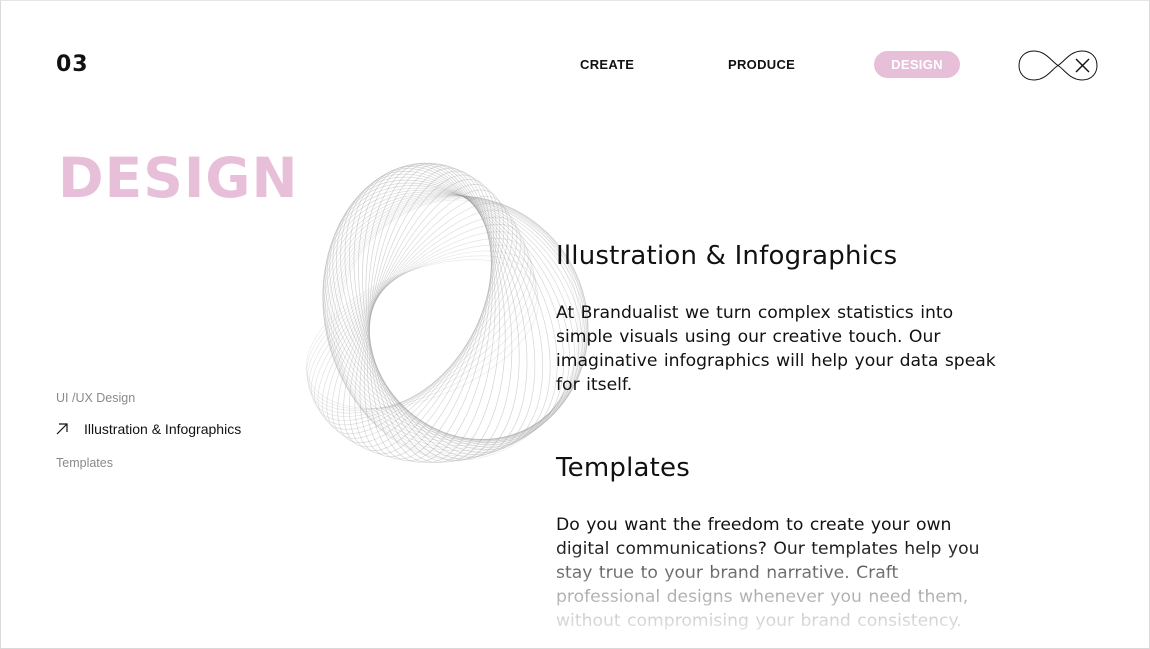 Image resolution: width=1150 pixels, height=649 pixels. What do you see at coordinates (727, 256) in the screenshot?
I see `section-heading-illustration: Illustration & Infographics` at bounding box center [727, 256].